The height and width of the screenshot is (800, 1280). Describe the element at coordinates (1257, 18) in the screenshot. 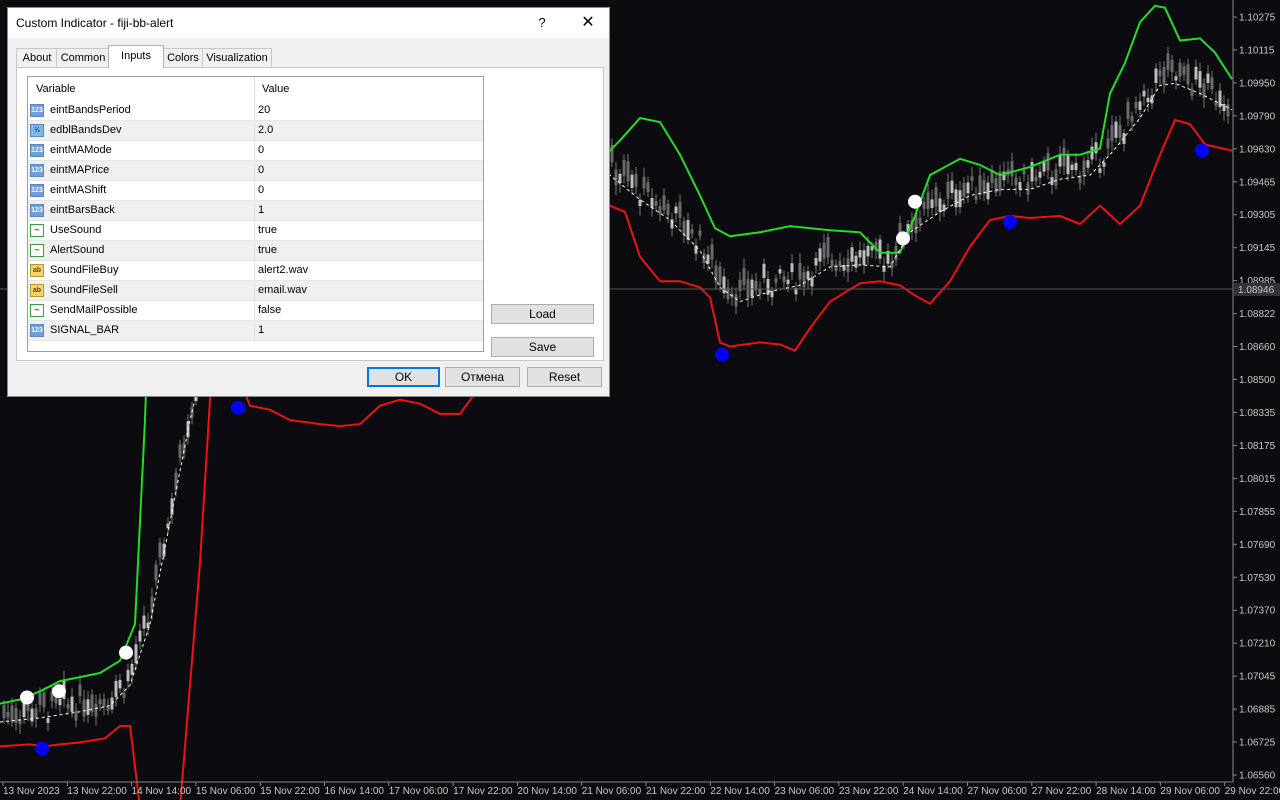

I see `price-tick-label: 1.10275` at that location.